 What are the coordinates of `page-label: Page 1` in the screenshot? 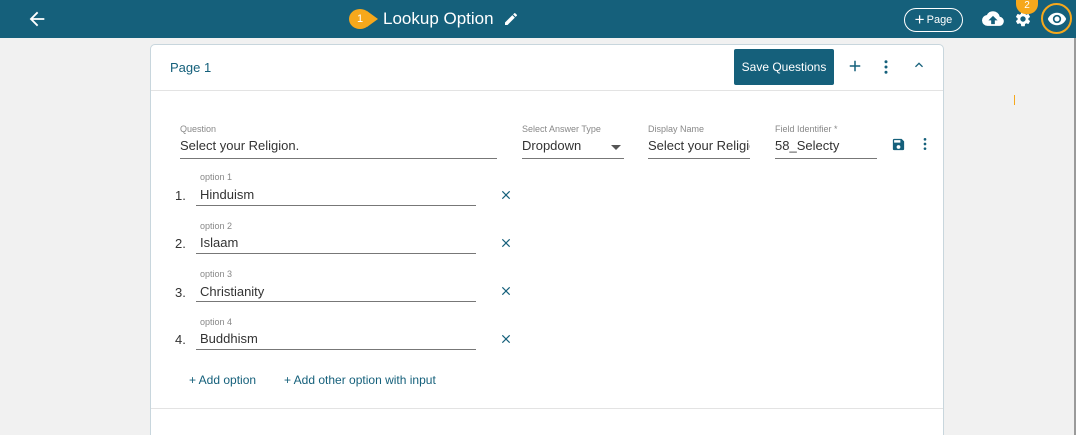 It's located at (191, 67).